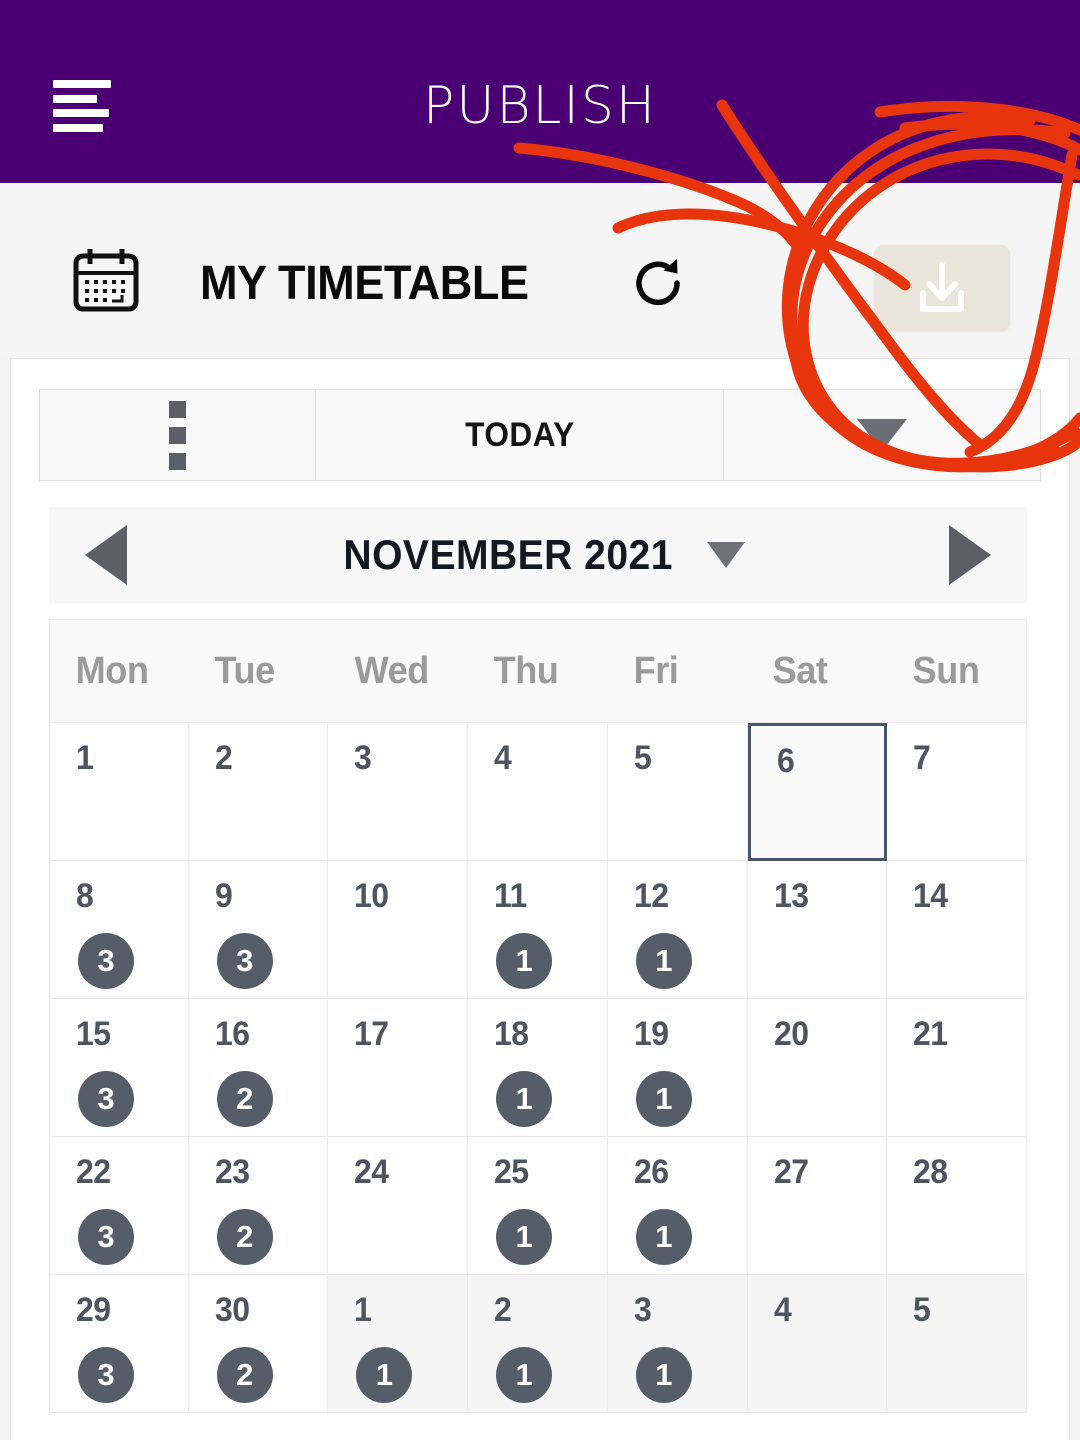 This screenshot has width=1080, height=1440. Describe the element at coordinates (258, 1206) in the screenshot. I see `calendar-day-cell: 23 2` at that location.